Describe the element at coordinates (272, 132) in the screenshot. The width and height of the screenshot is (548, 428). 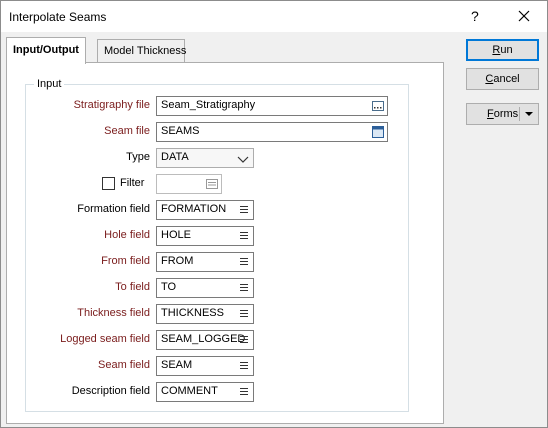
I see `seam-file-input: SEAMS` at that location.